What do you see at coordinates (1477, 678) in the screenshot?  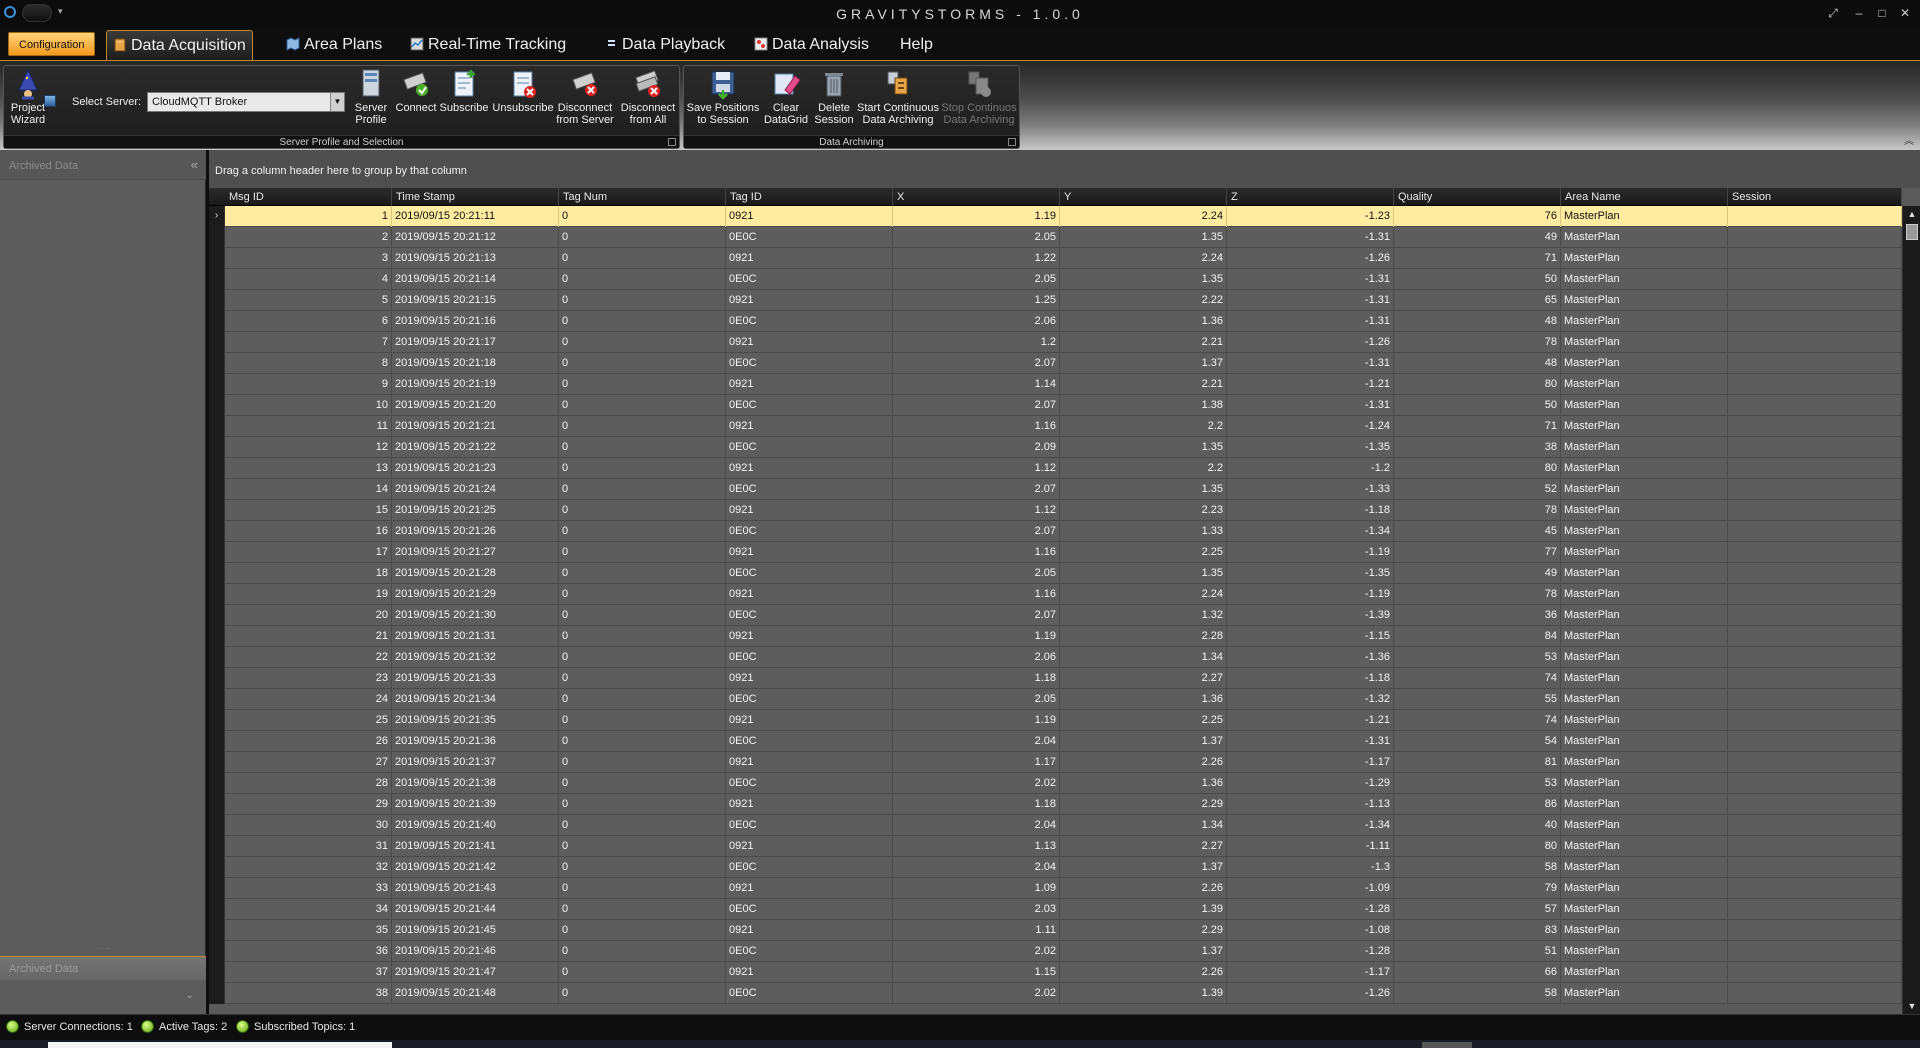 I see `table-cell: 74` at bounding box center [1477, 678].